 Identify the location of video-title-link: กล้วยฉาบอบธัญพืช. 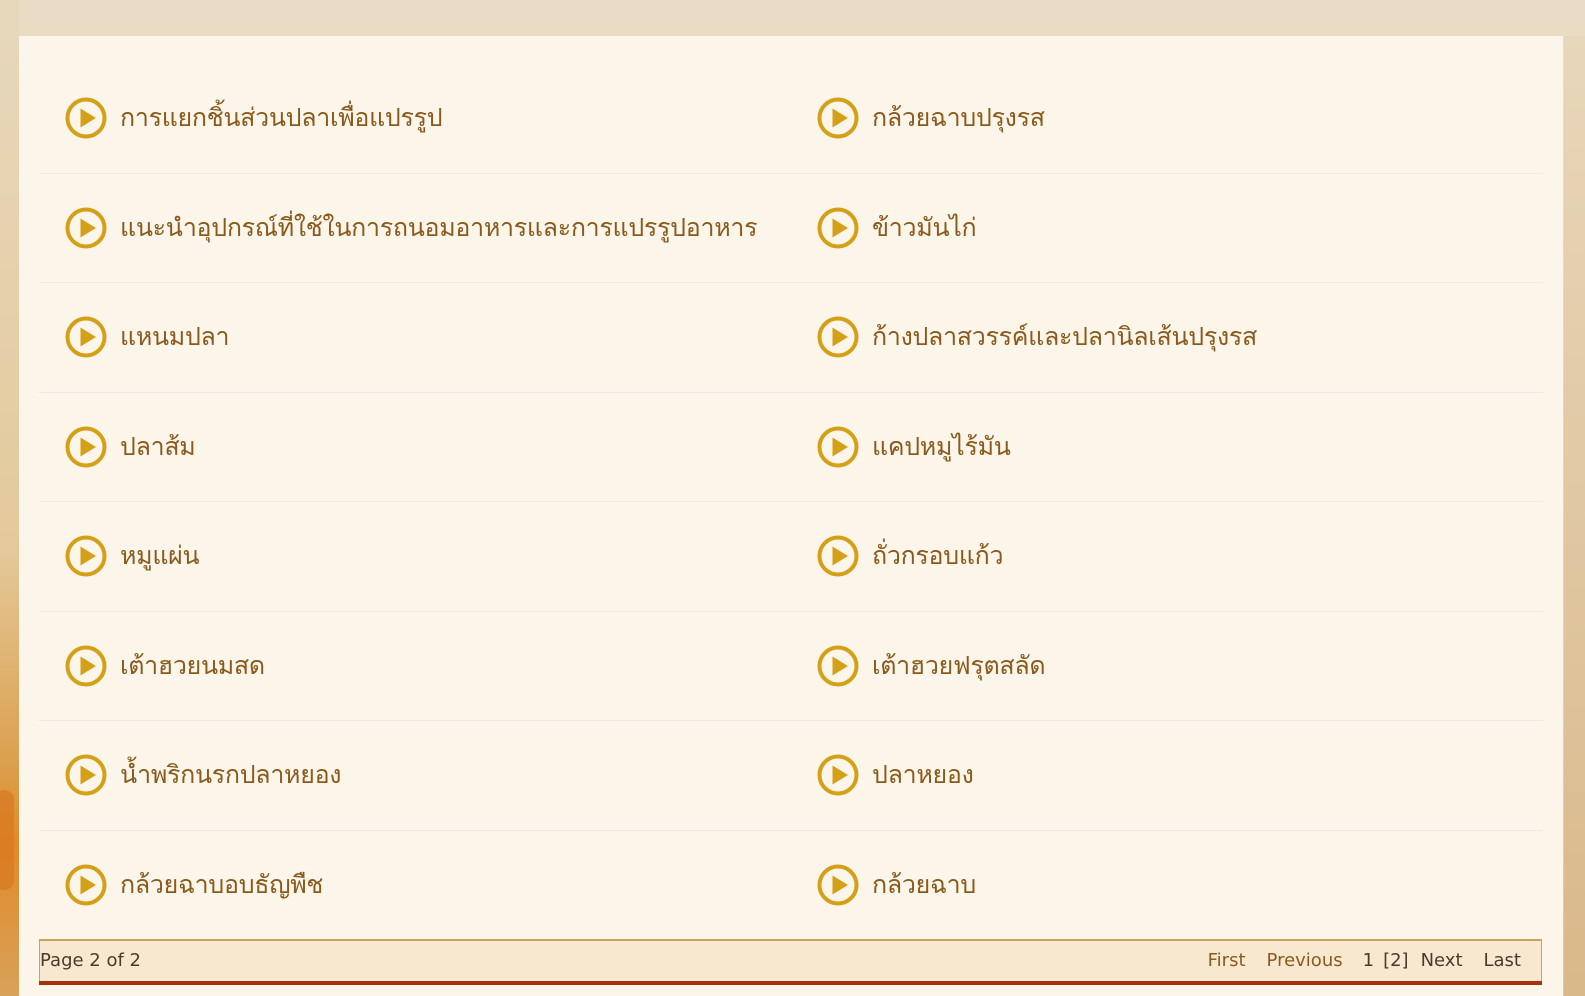
(221, 885).